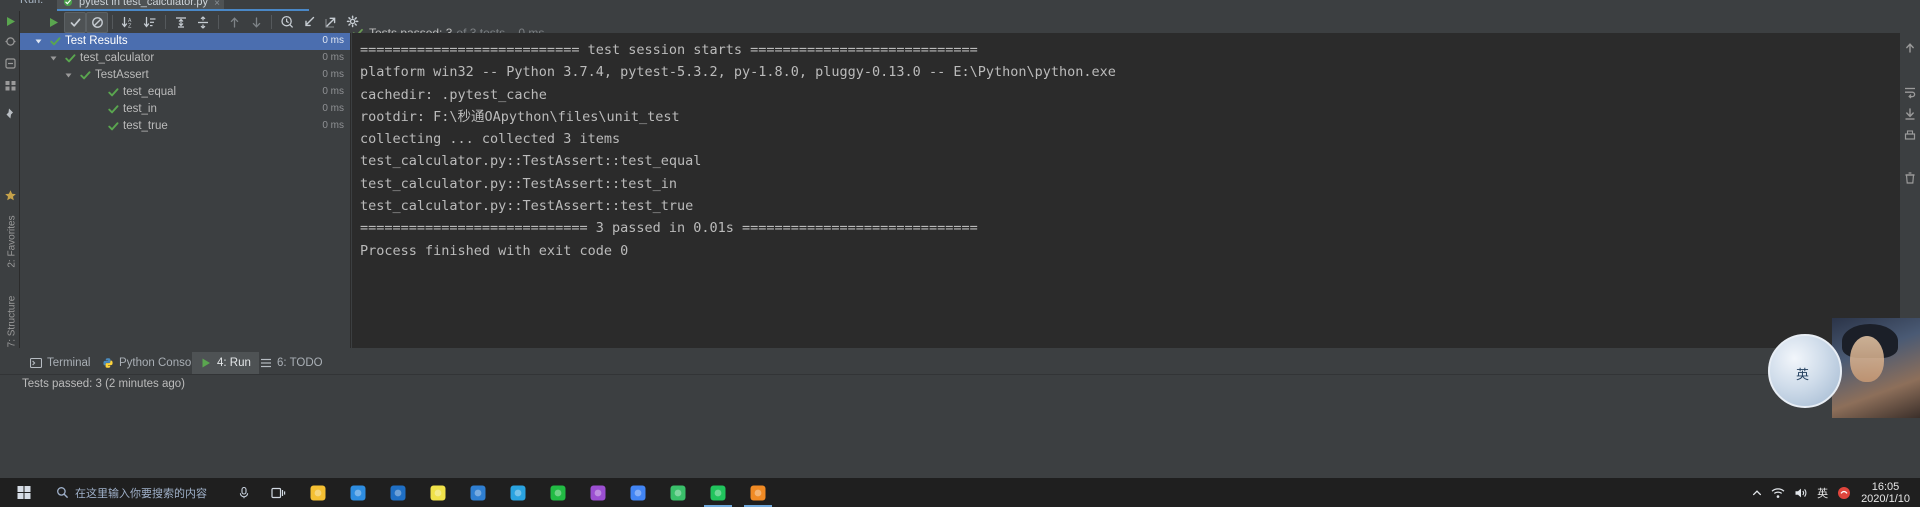 The image size is (1920, 507). I want to click on sidebar-tab-structure: 7: Structure, so click(12, 322).